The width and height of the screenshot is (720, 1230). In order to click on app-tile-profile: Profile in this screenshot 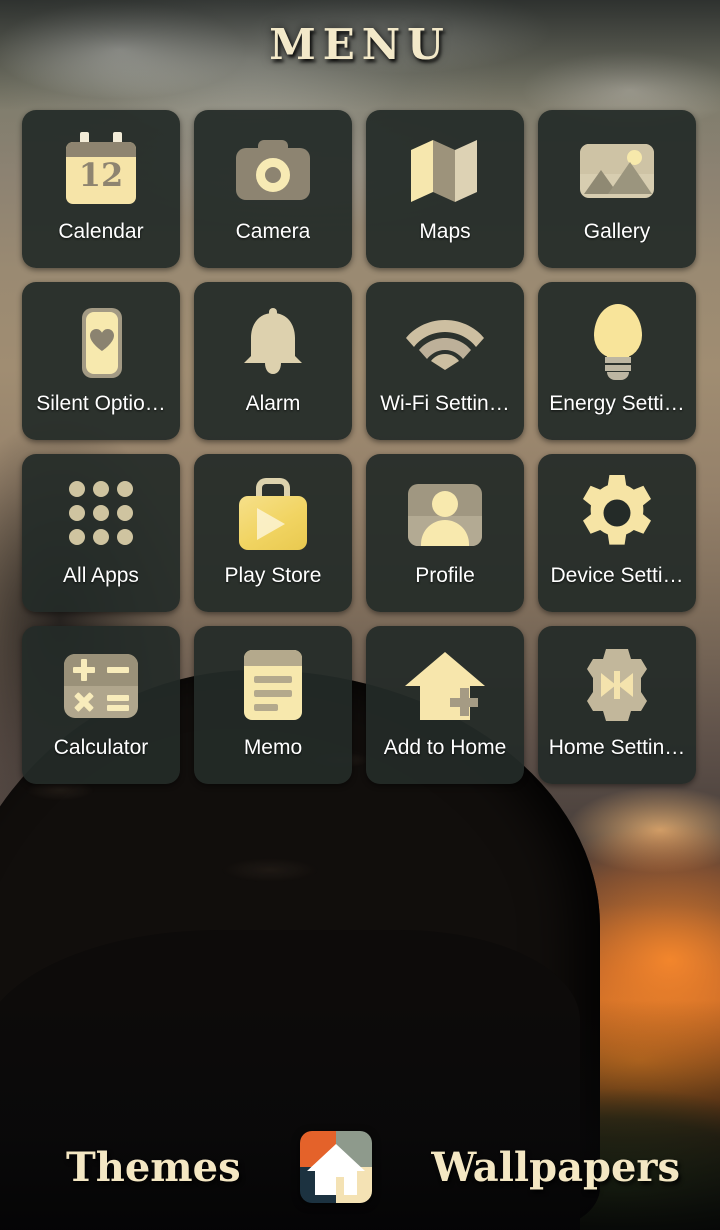, I will do `click(445, 533)`.